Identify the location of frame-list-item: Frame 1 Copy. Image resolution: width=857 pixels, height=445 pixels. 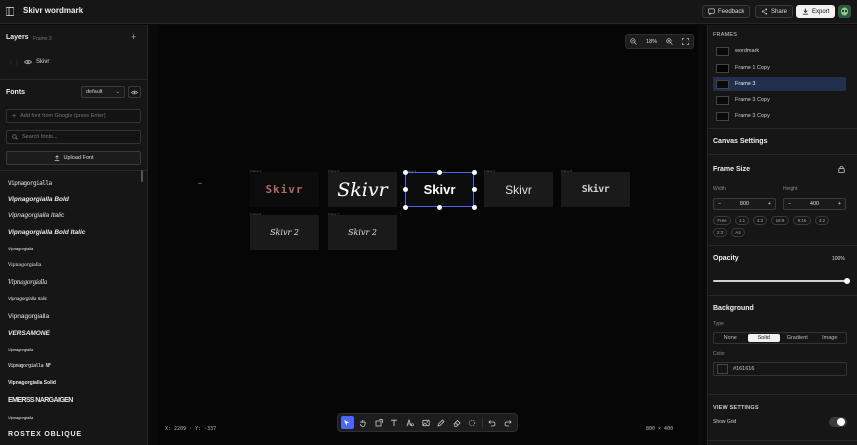
(779, 68).